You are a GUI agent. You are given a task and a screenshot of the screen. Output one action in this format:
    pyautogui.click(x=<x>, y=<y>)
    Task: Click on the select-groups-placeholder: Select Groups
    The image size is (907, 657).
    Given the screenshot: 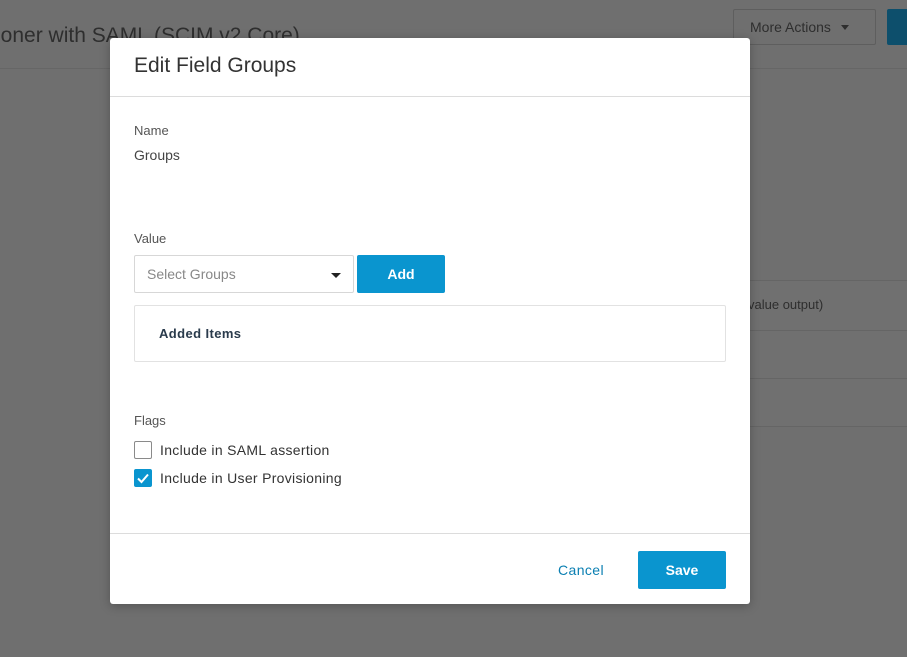 What is the action you would take?
    pyautogui.click(x=191, y=274)
    